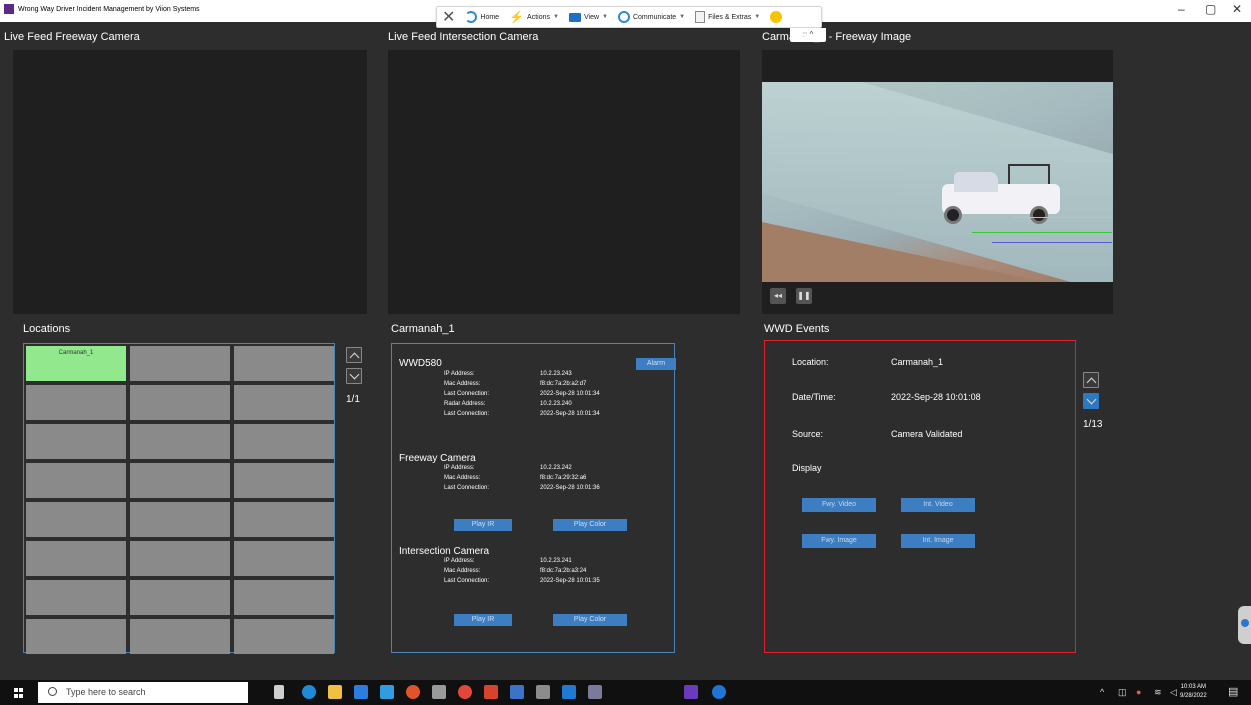 The image size is (1251, 705). What do you see at coordinates (361, 692) in the screenshot?
I see `store-icon` at bounding box center [361, 692].